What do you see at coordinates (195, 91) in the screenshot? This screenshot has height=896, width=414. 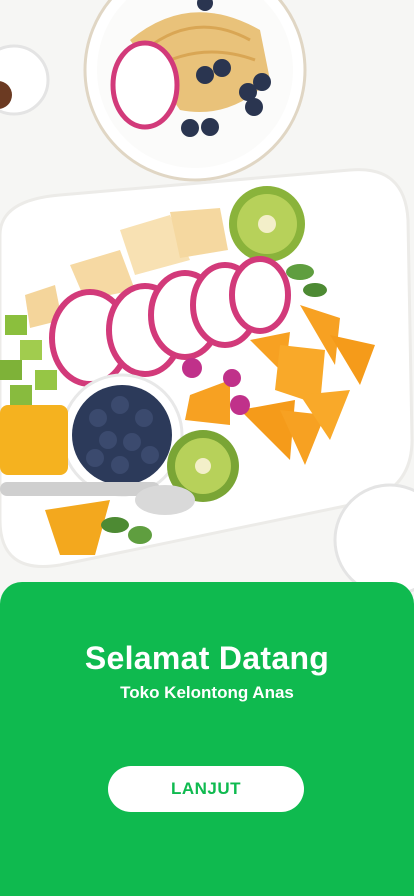 I see `crepe-plate` at bounding box center [195, 91].